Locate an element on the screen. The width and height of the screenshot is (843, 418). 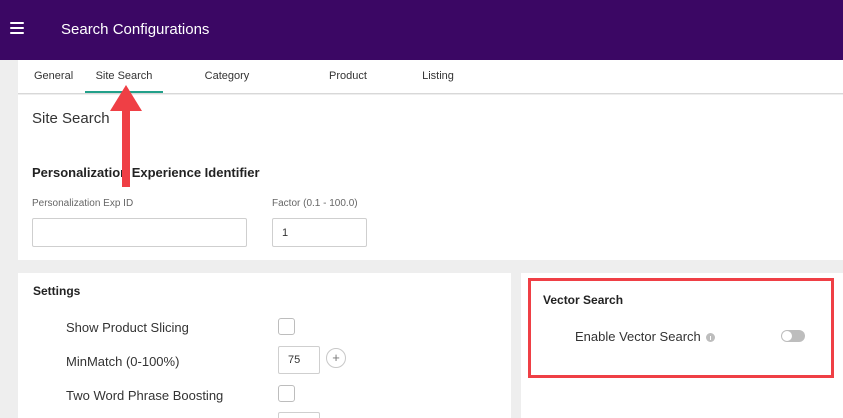
page-title: Search Configurations is located at coordinates (135, 29).